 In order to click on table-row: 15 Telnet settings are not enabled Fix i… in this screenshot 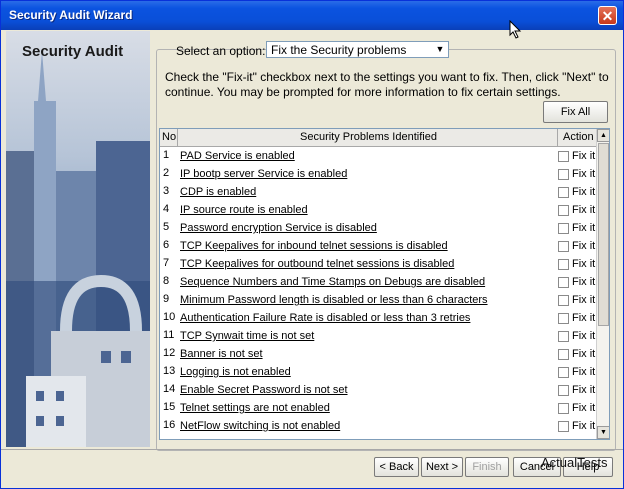, I will do `click(378, 408)`.